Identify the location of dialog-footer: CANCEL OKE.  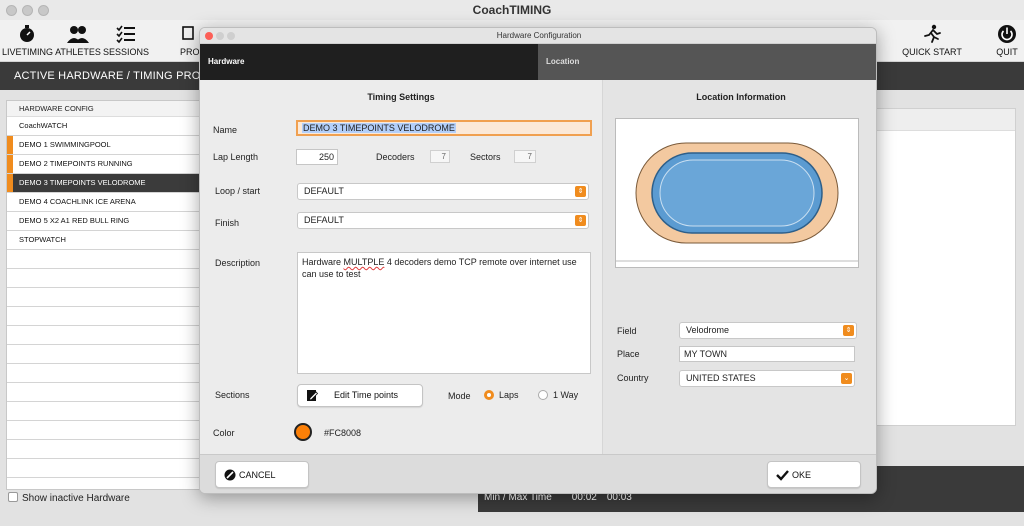
(538, 473).